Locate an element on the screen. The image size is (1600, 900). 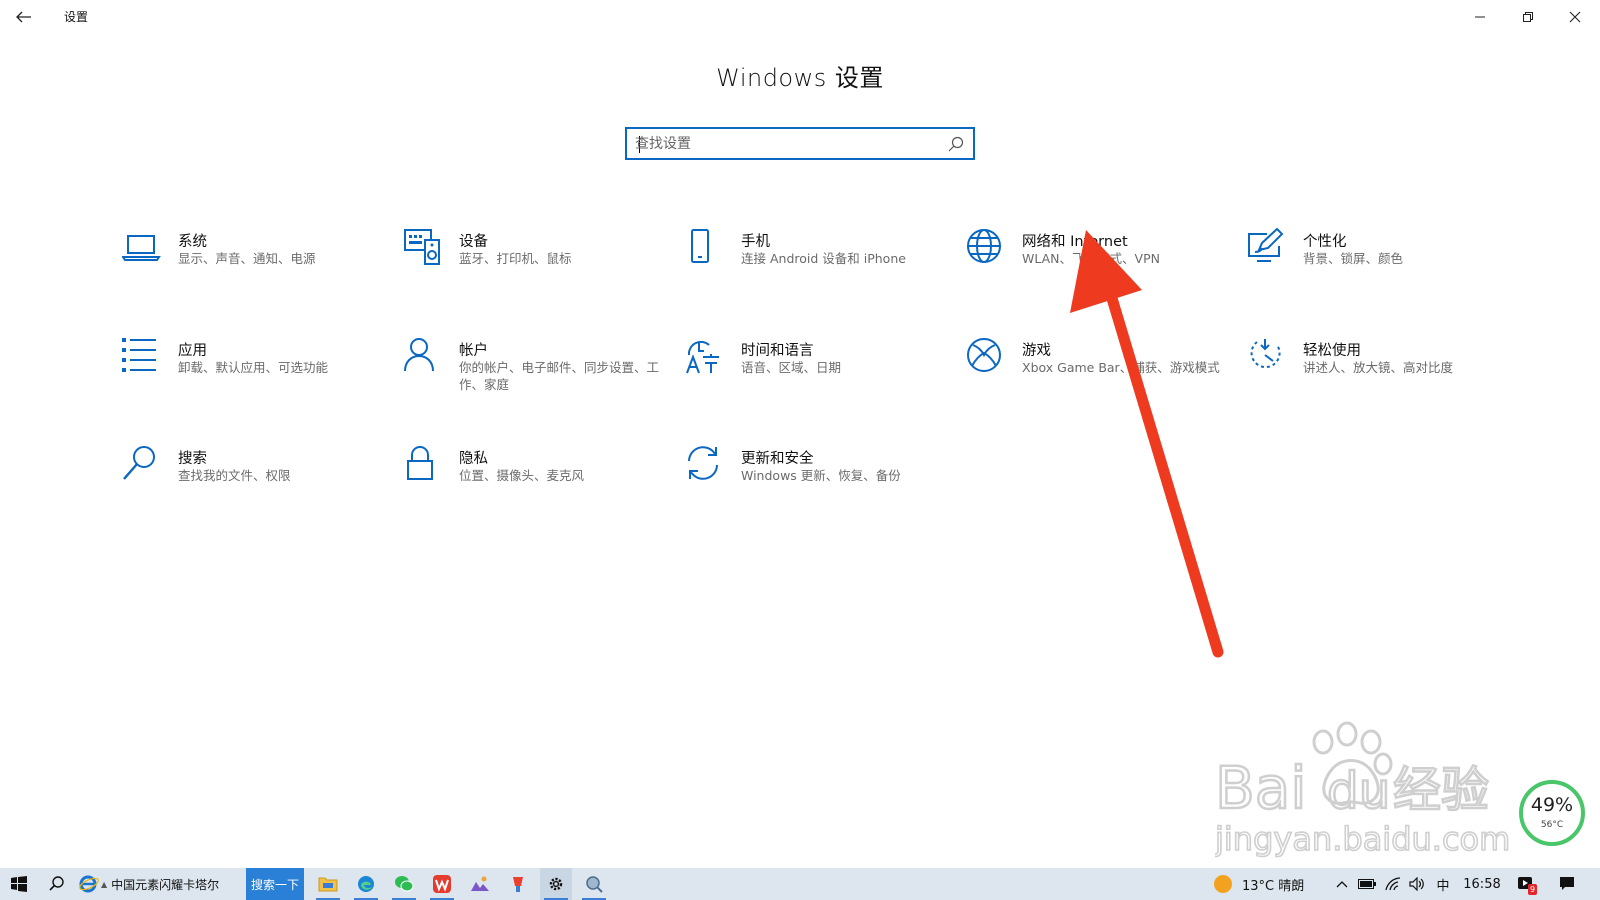
folder-icon is located at coordinates (328, 884).